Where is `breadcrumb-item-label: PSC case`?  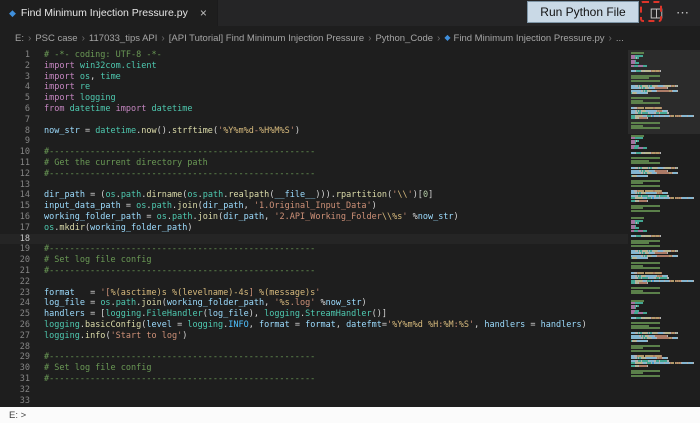
breadcrumb-item-label: PSC case is located at coordinates (56, 38).